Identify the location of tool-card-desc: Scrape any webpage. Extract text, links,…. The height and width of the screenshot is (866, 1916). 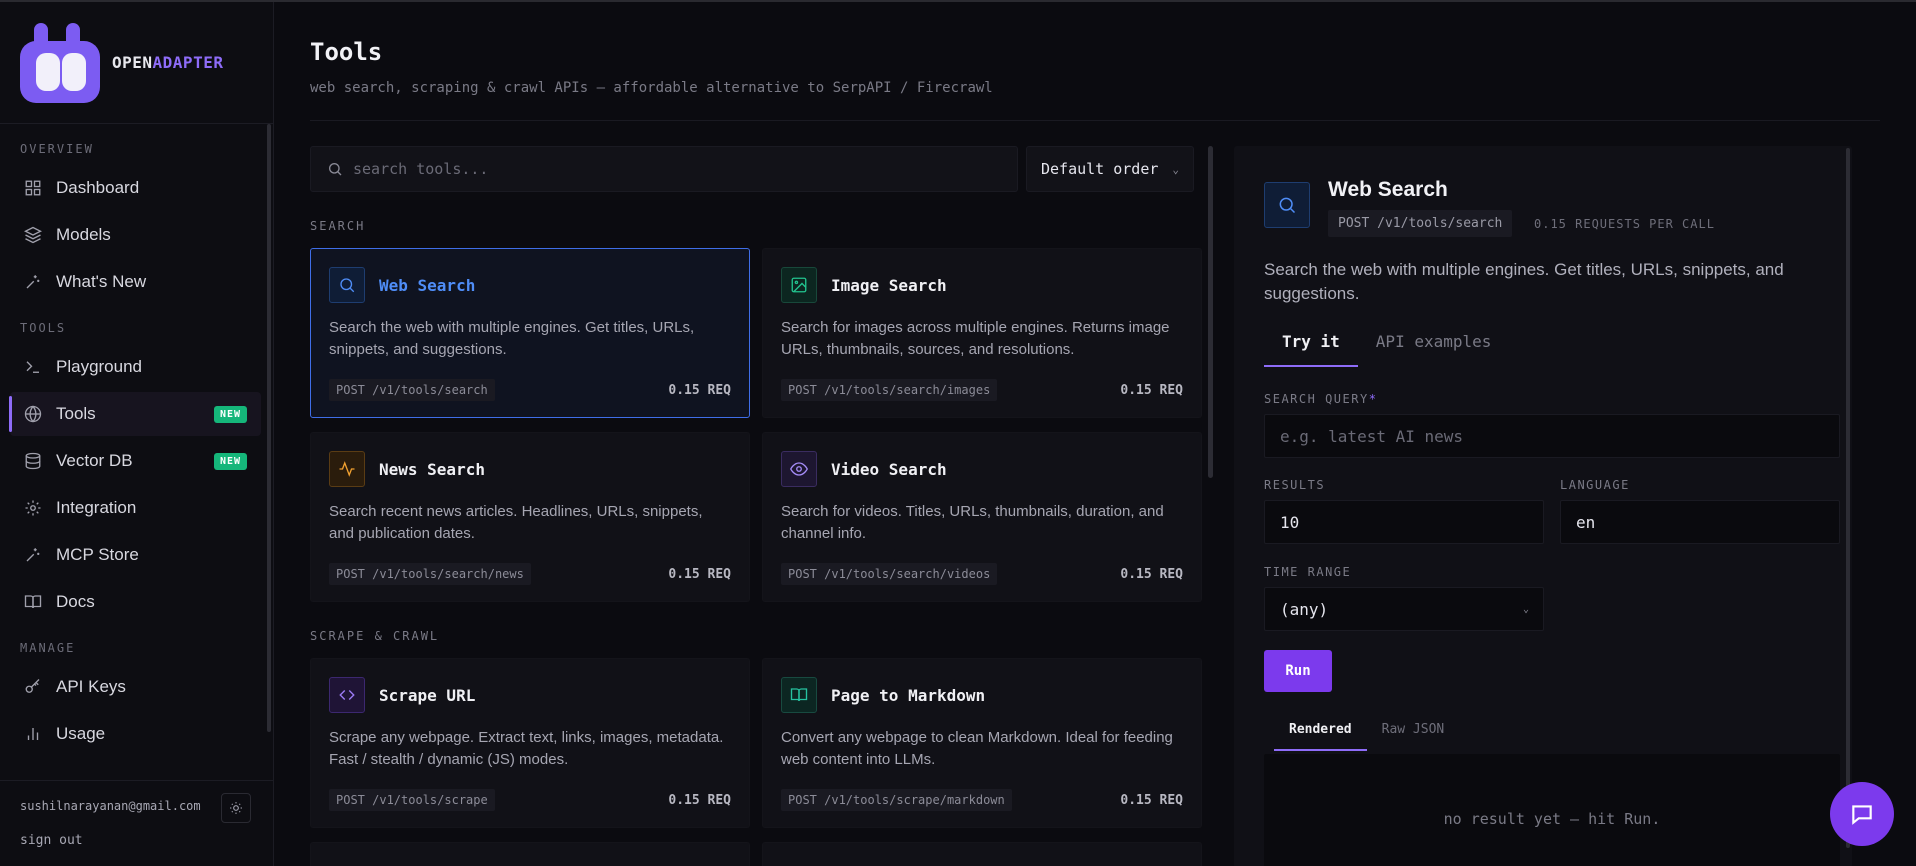
(526, 748).